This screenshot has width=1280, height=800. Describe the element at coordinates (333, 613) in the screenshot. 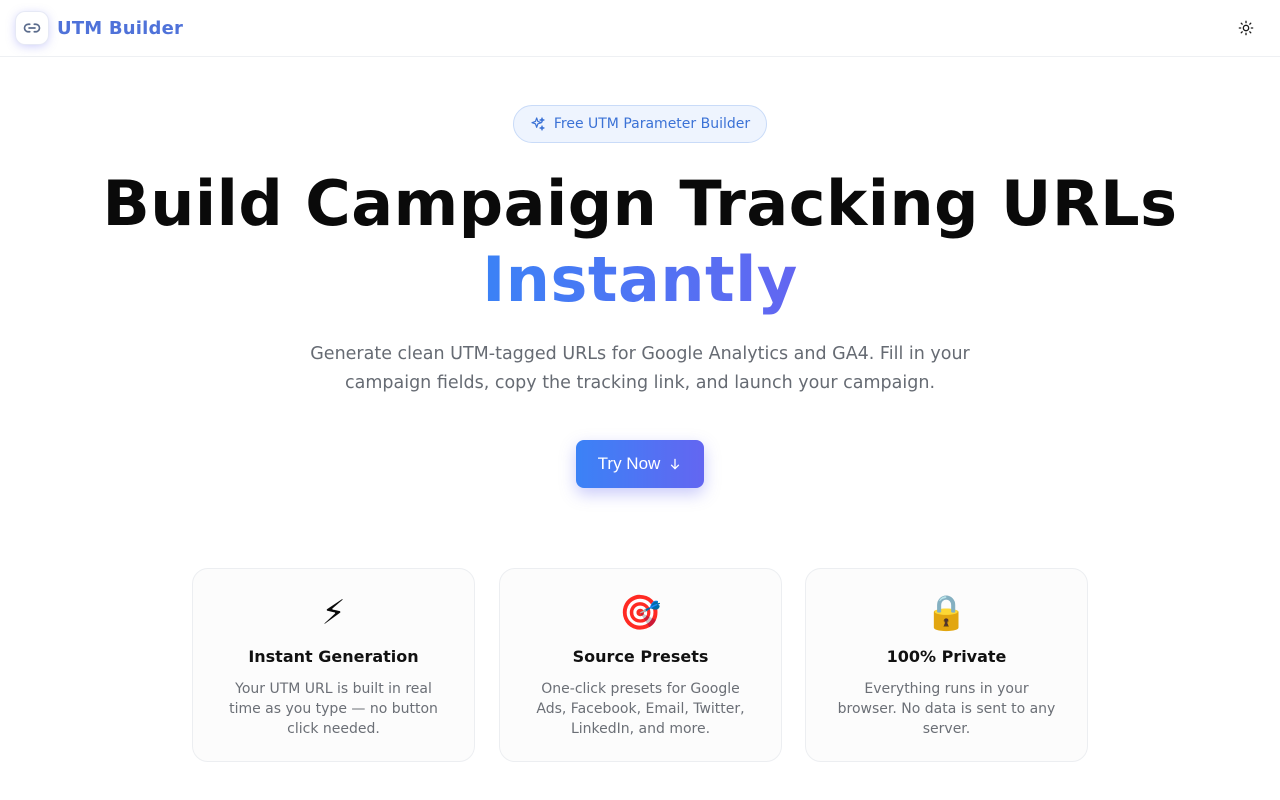

I see `lightning-icon: ⚡` at that location.